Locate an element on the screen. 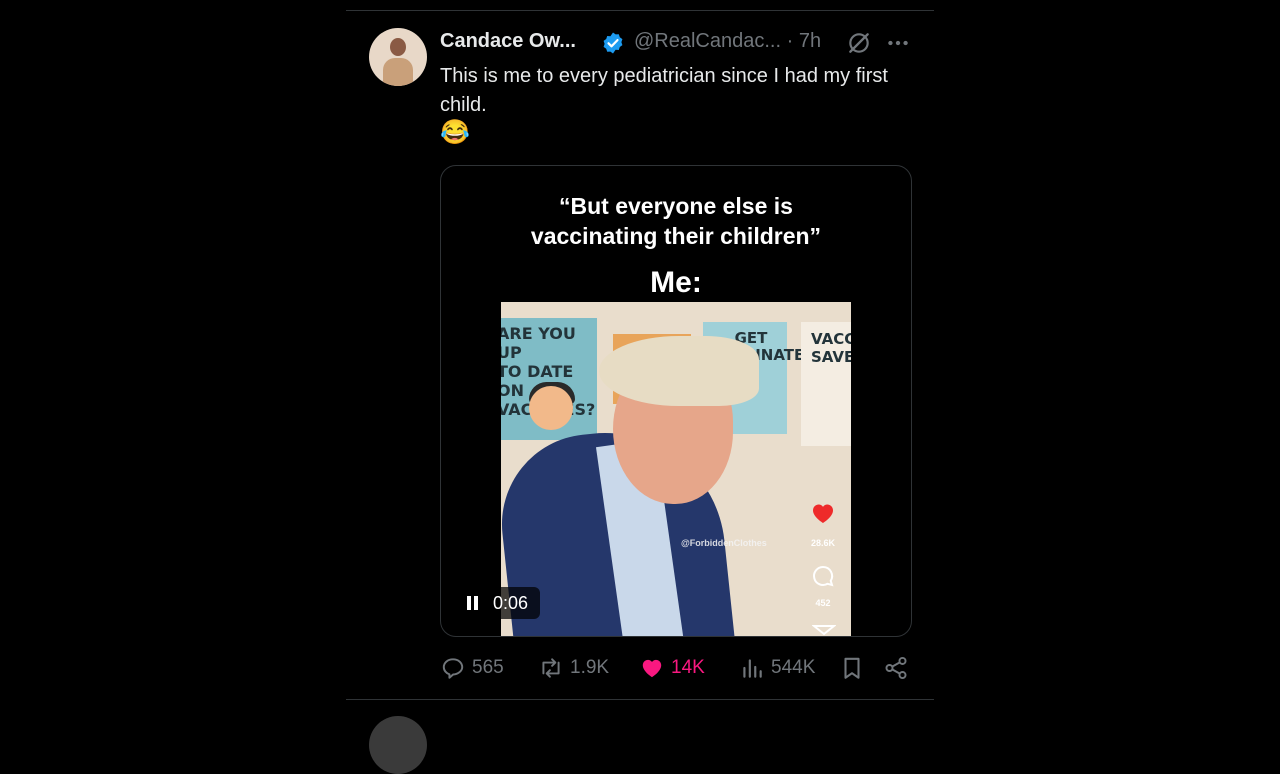  next-tweet-avatar is located at coordinates (398, 745).